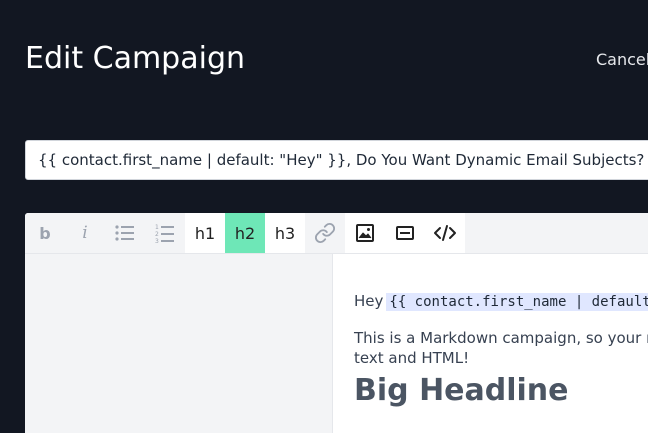  I want to click on link-icon, so click(325, 233).